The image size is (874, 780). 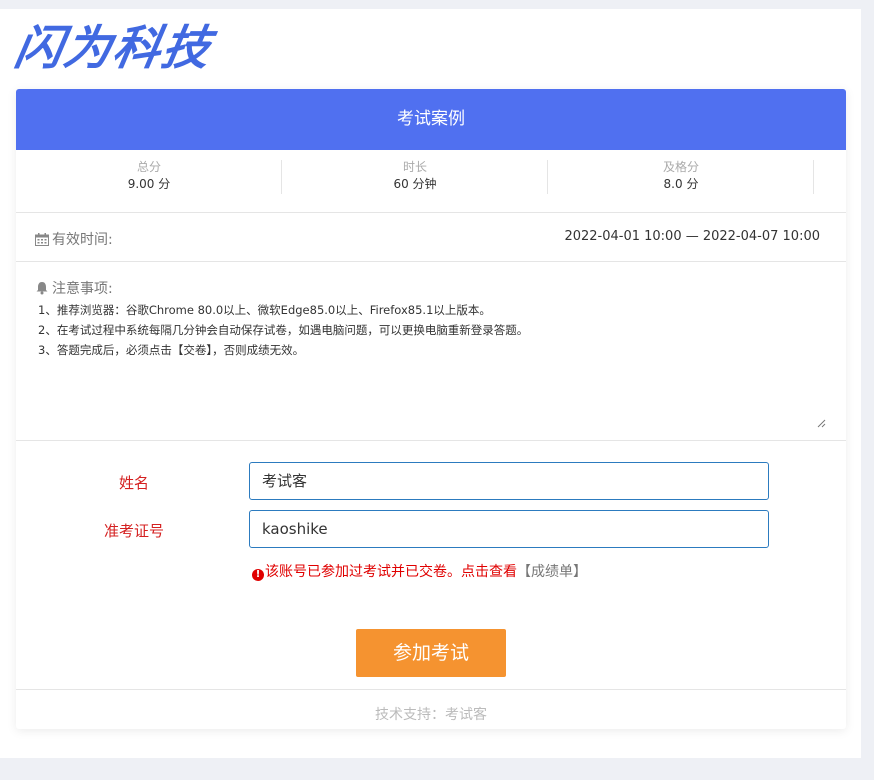 What do you see at coordinates (821, 423) in the screenshot?
I see `resize-grip-icon` at bounding box center [821, 423].